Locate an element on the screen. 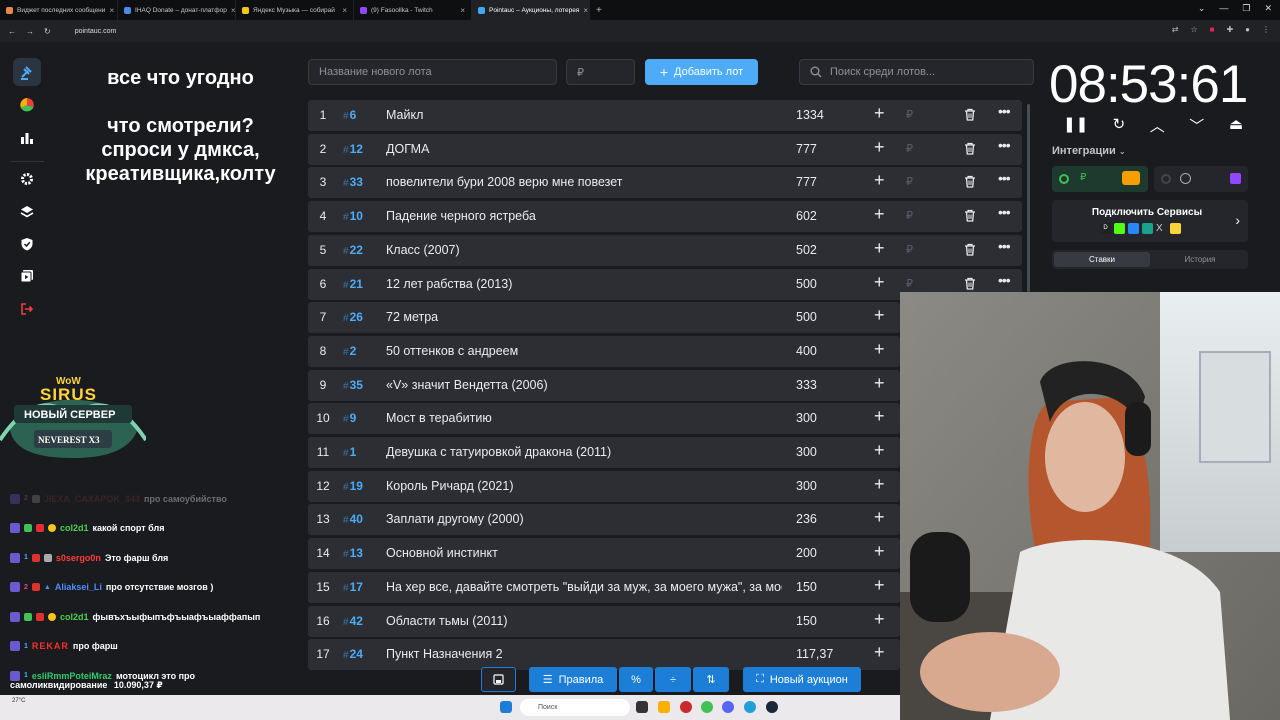  steam-icon is located at coordinates (772, 707).